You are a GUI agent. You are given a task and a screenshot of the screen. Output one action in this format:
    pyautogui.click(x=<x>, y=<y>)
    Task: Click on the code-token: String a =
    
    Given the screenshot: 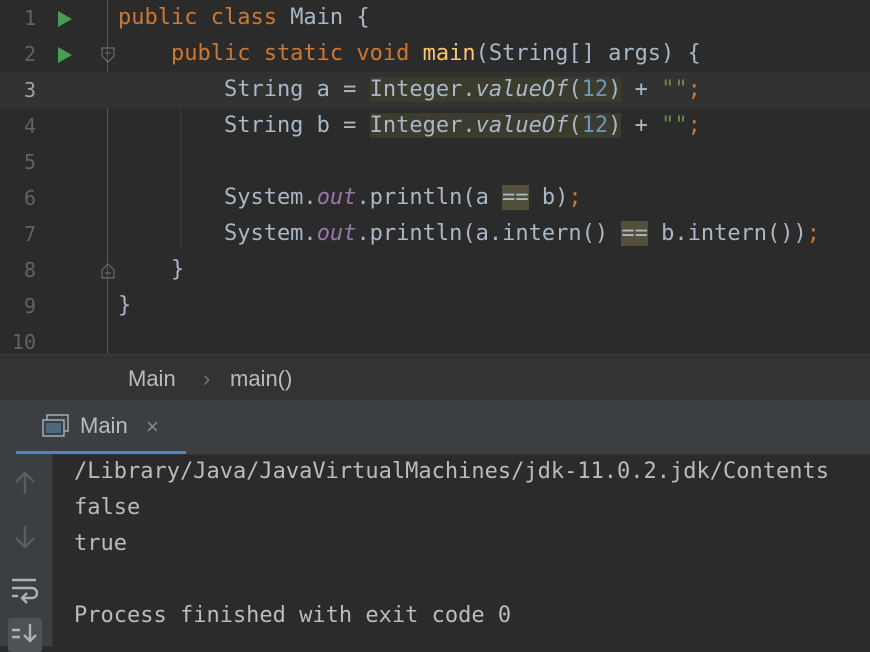 What is the action you would take?
    pyautogui.click(x=244, y=89)
    